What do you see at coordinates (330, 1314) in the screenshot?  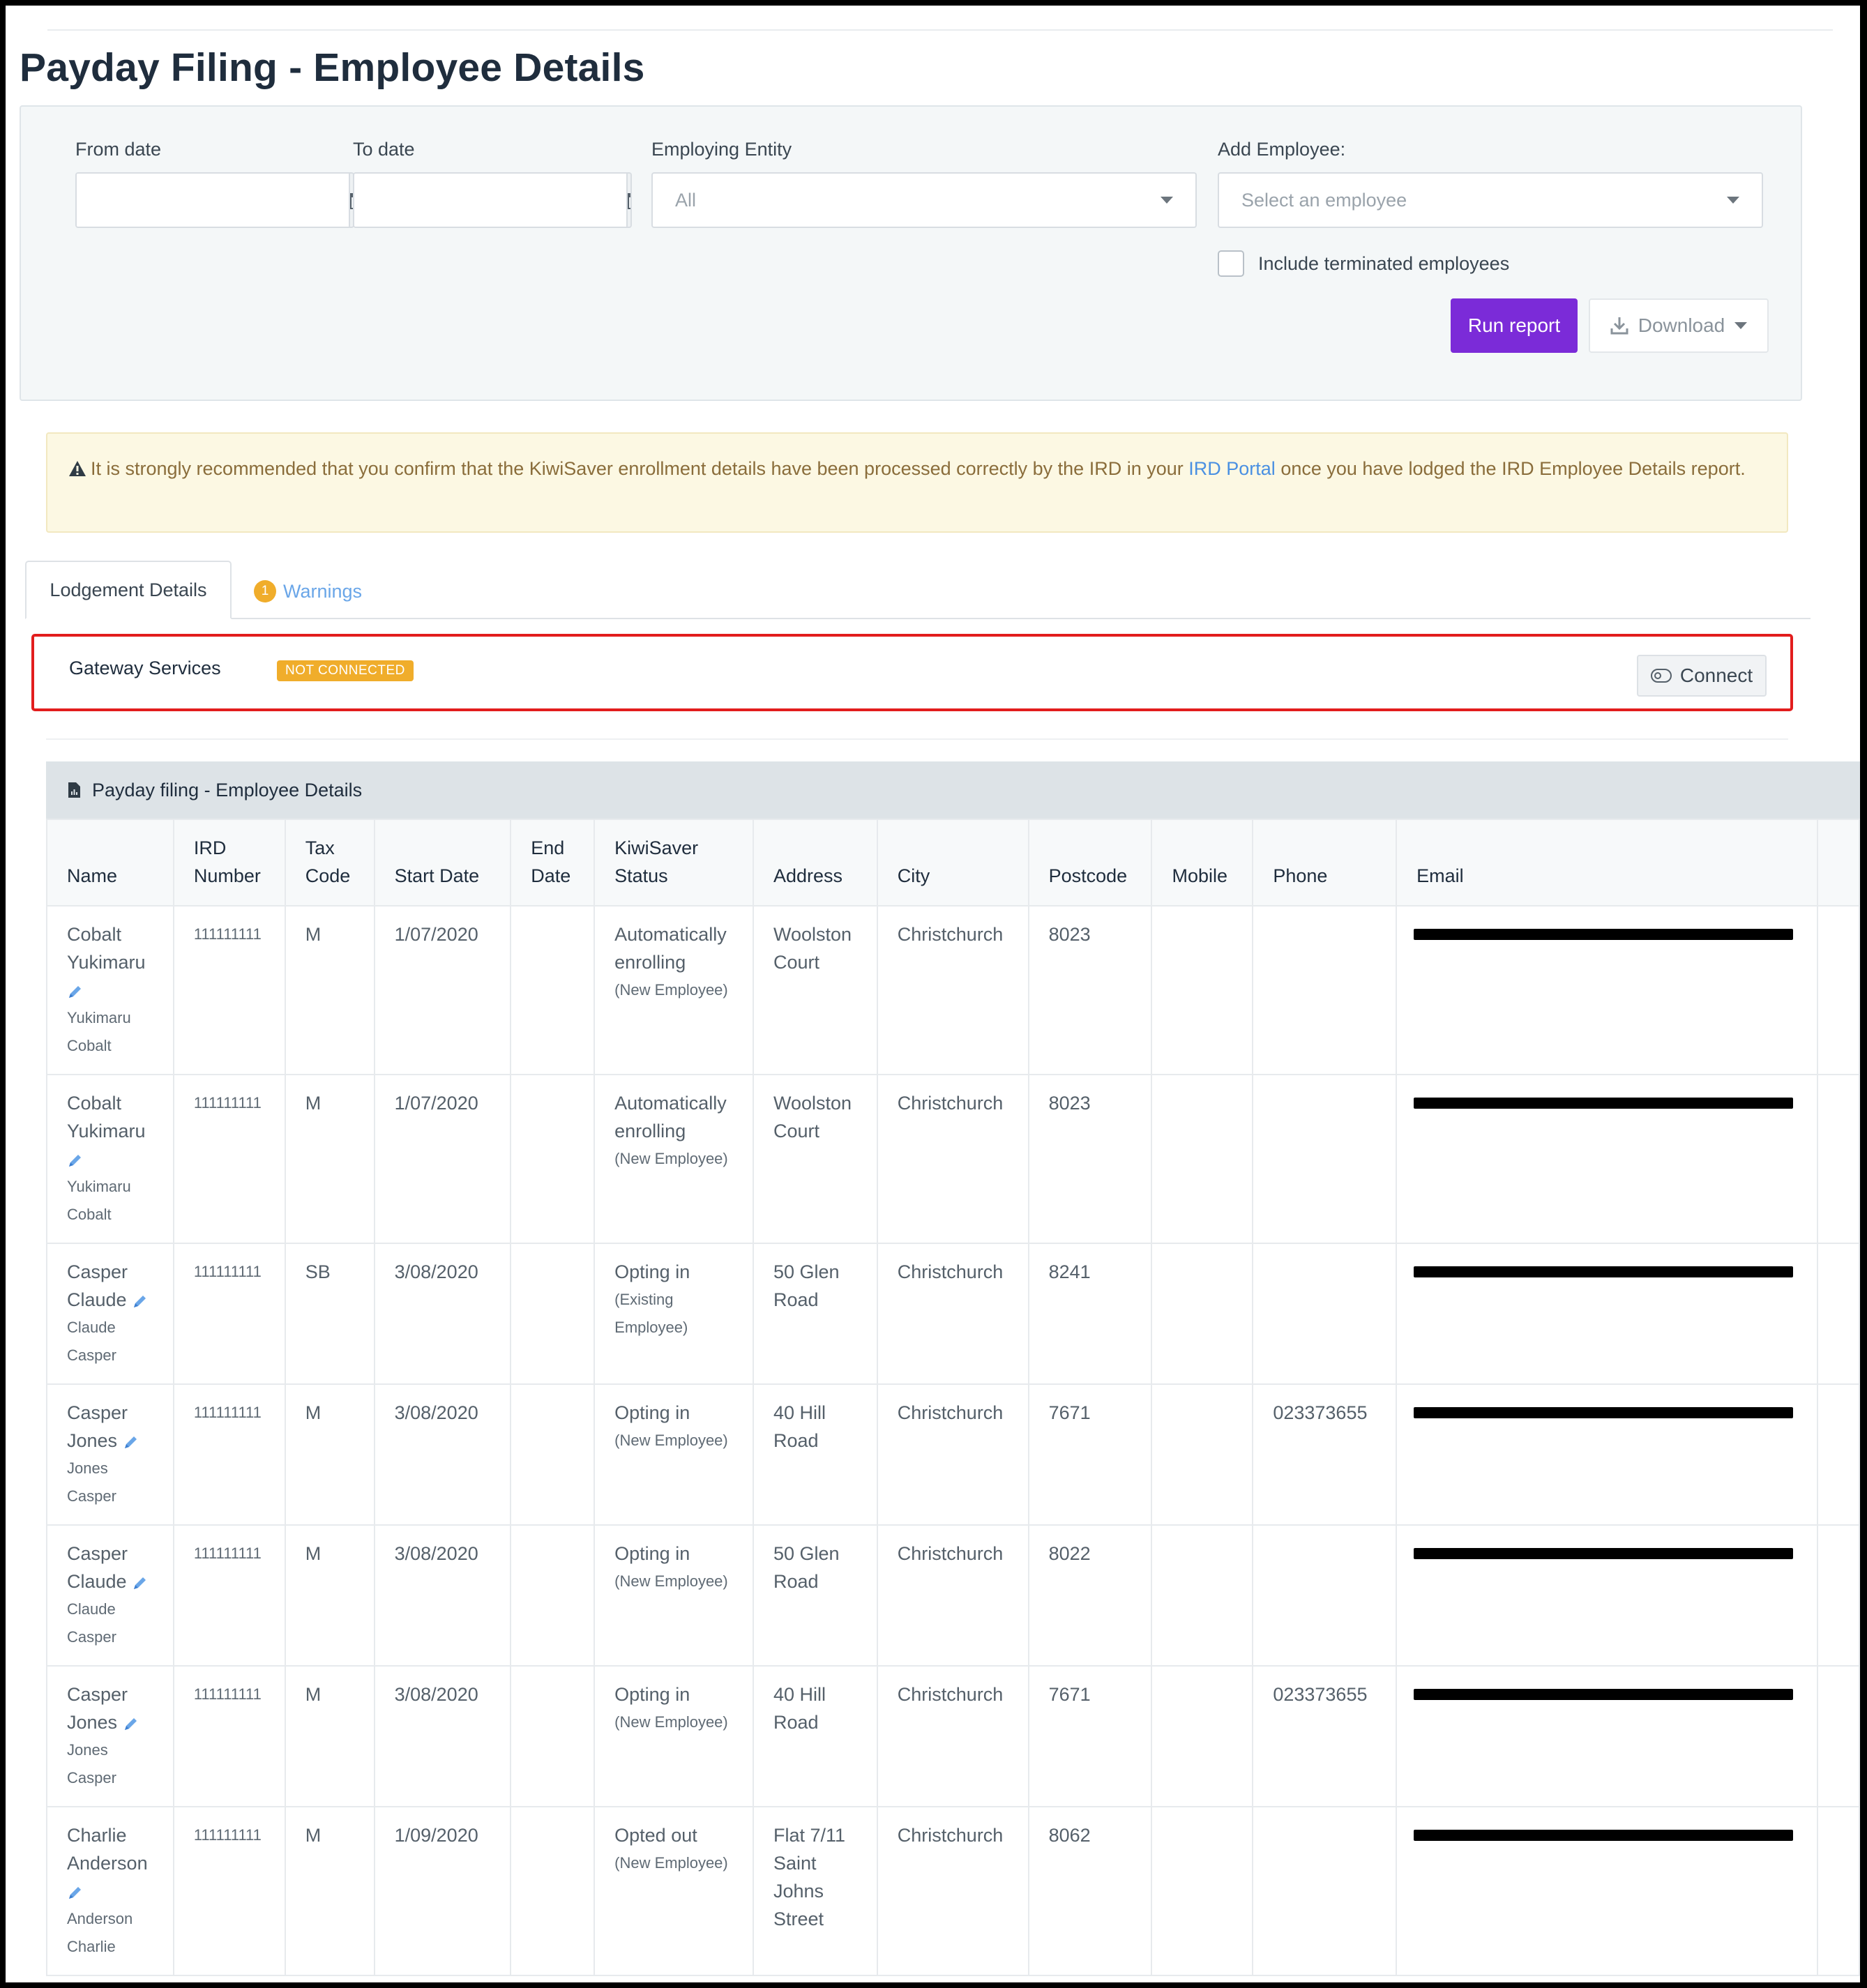 I see `cell-tax-code: SB` at bounding box center [330, 1314].